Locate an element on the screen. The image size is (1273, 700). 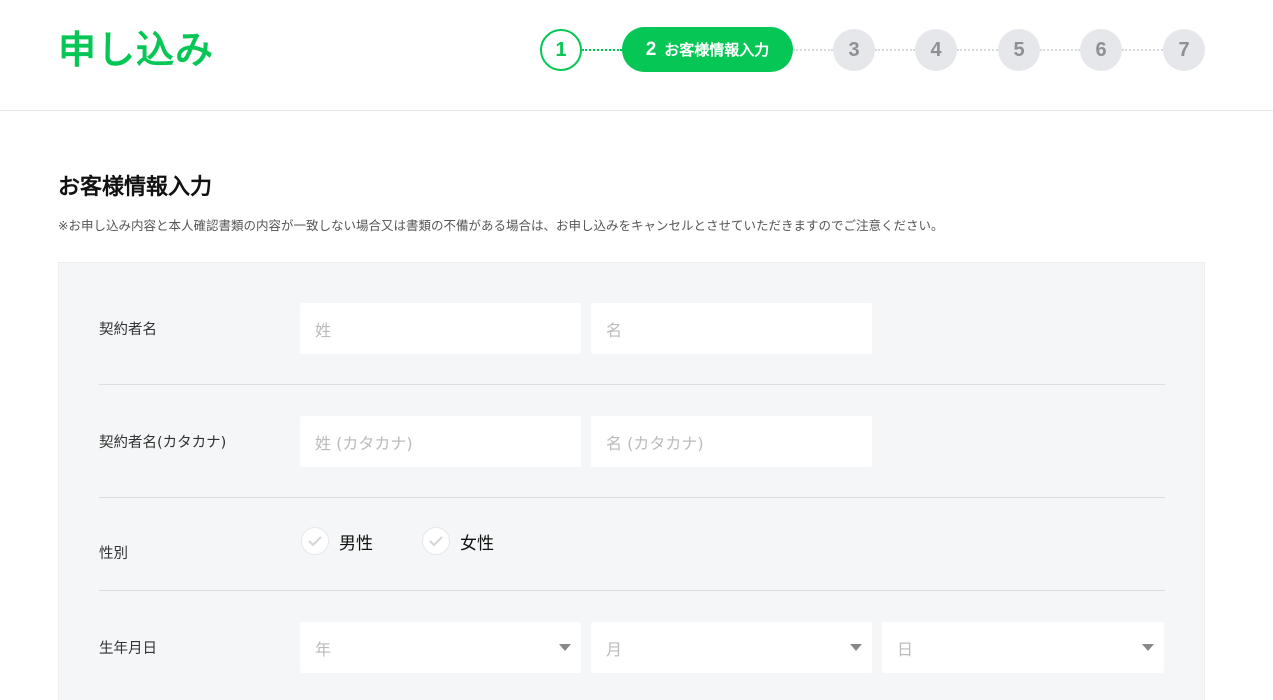
birth-day-placeholder: 日 is located at coordinates (905, 649).